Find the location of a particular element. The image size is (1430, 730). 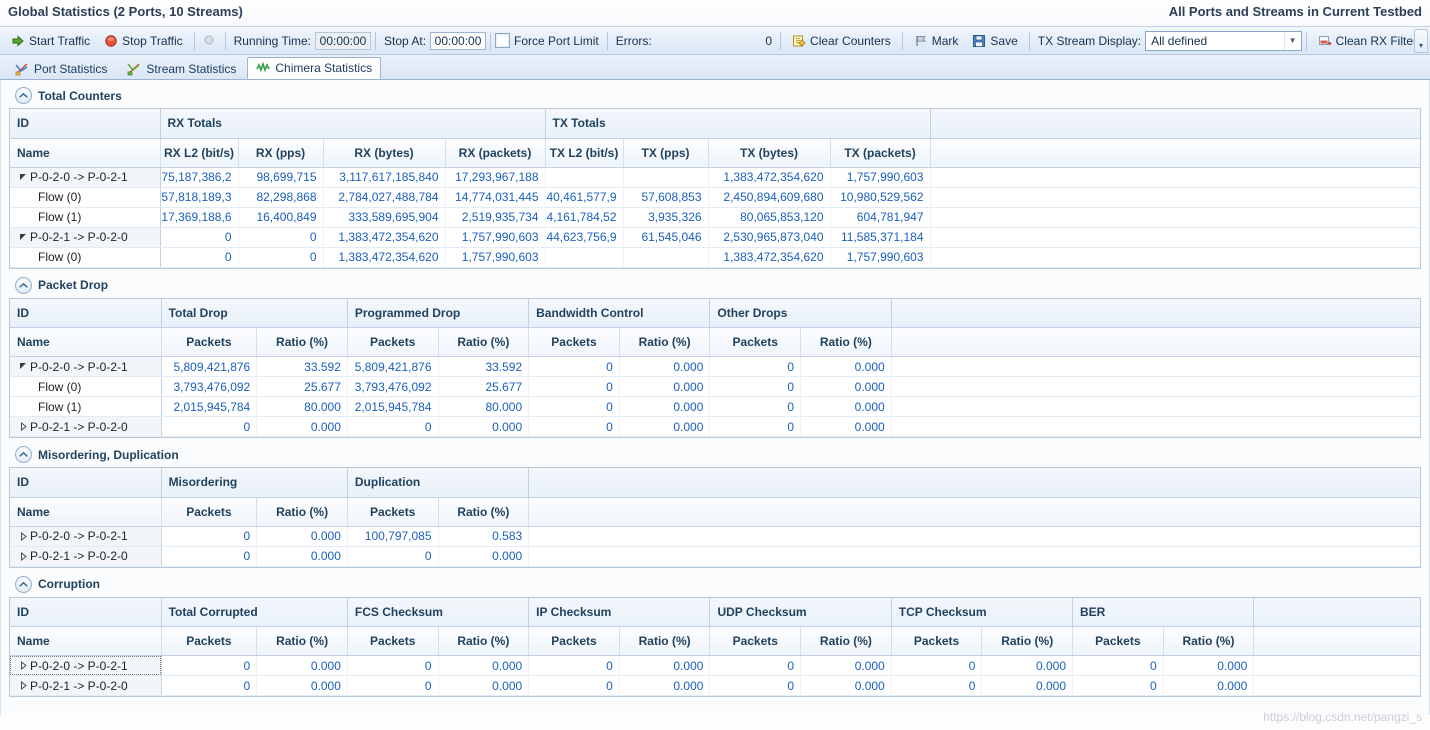

tab-port-statistics: Port Statistics is located at coordinates (61, 68).